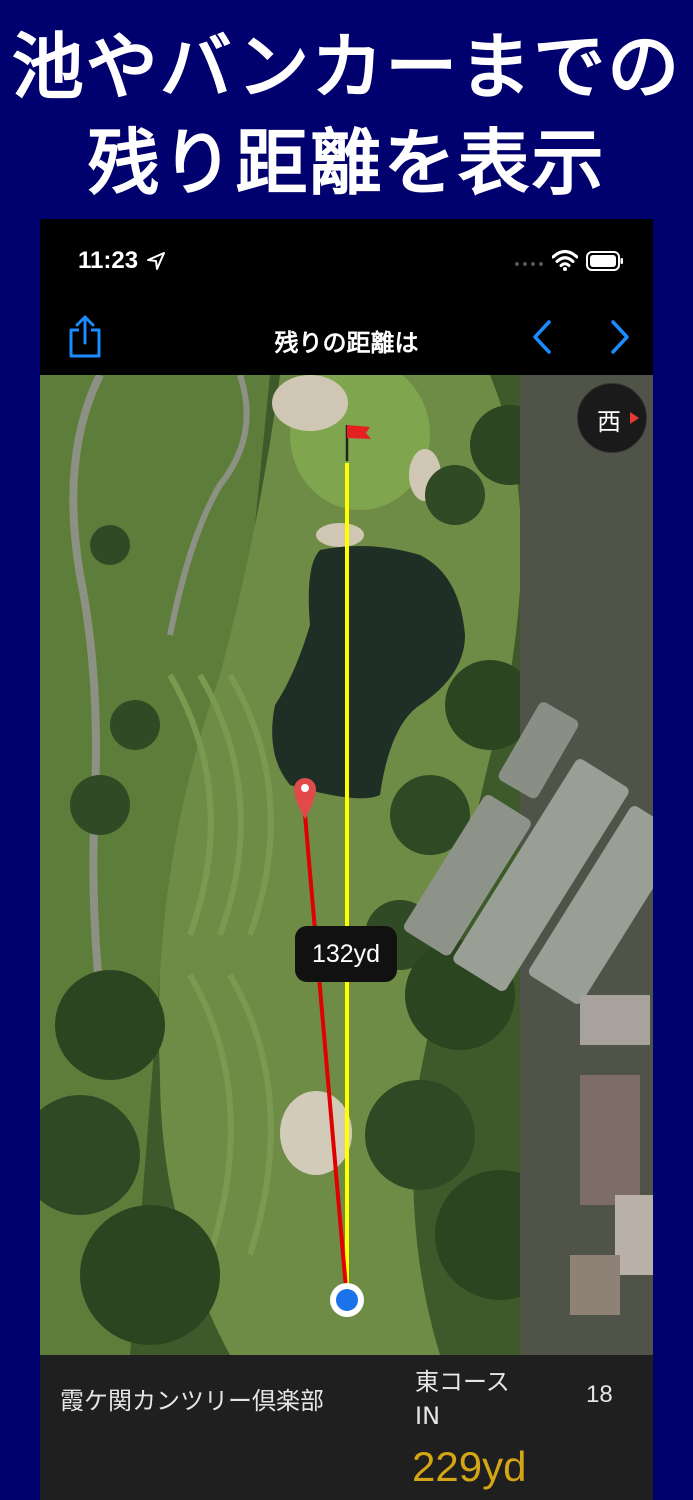 Image resolution: width=693 pixels, height=1500 pixels. What do you see at coordinates (346, 343) in the screenshot?
I see `page-title: 残りの距離は` at bounding box center [346, 343].